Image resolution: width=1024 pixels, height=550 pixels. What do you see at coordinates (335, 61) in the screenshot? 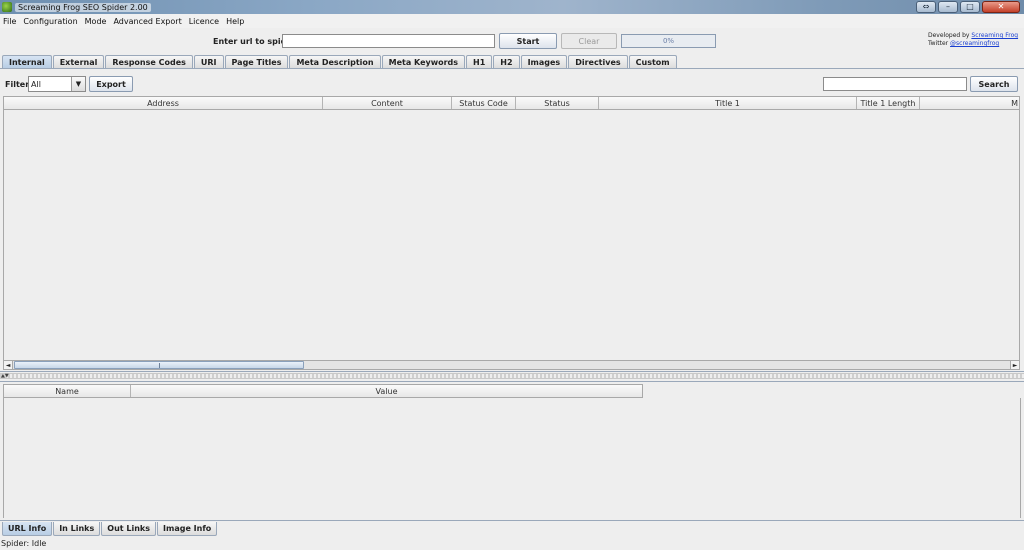
I see `tab-meta-description: Meta Description` at bounding box center [335, 61].